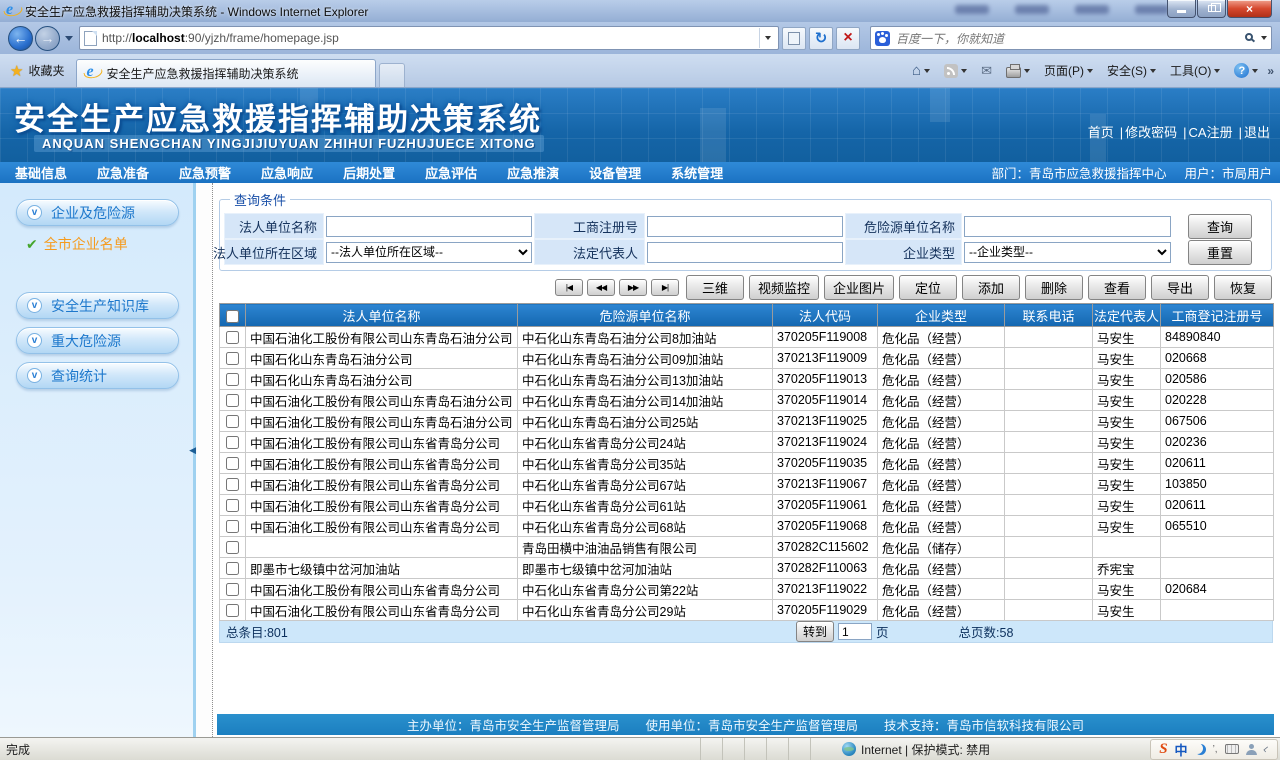 This screenshot has width=1280, height=760. What do you see at coordinates (392, 74) in the screenshot?
I see `new-tab-button` at bounding box center [392, 74].